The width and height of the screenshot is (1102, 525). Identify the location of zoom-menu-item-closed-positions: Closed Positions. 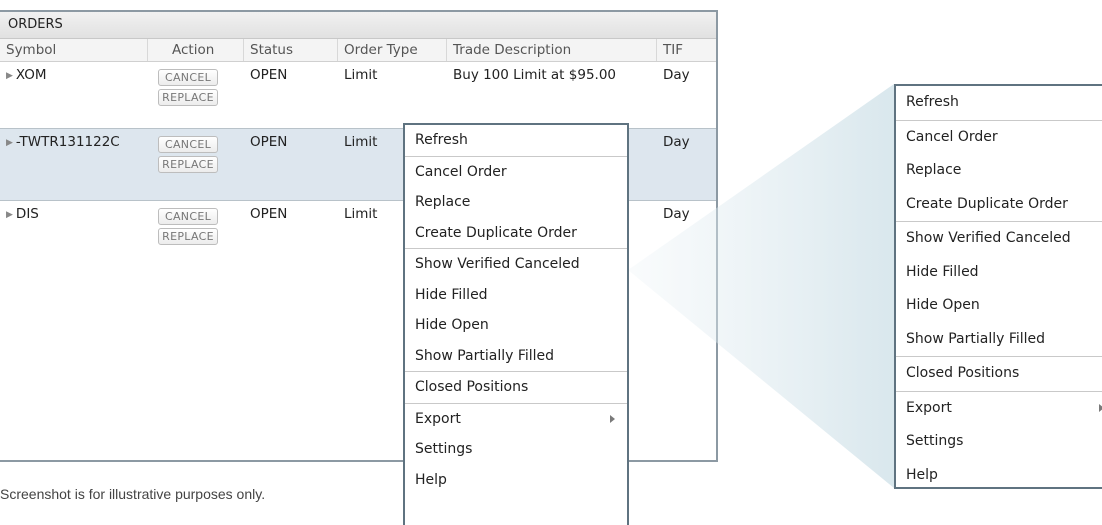
(999, 373).